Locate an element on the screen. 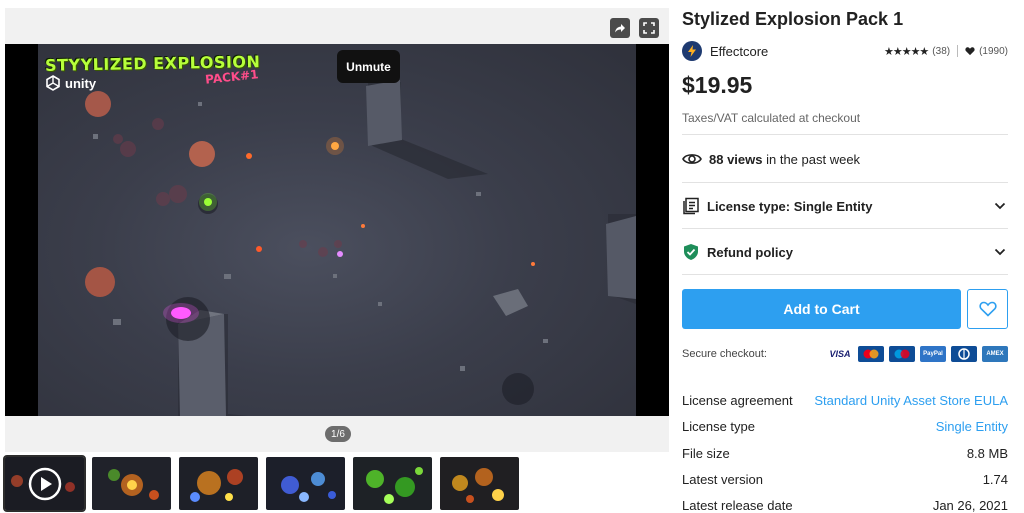 The width and height of the screenshot is (1024, 513). publisher-row: Effectcore ★★★★★ (38) (1990) is located at coordinates (845, 51).